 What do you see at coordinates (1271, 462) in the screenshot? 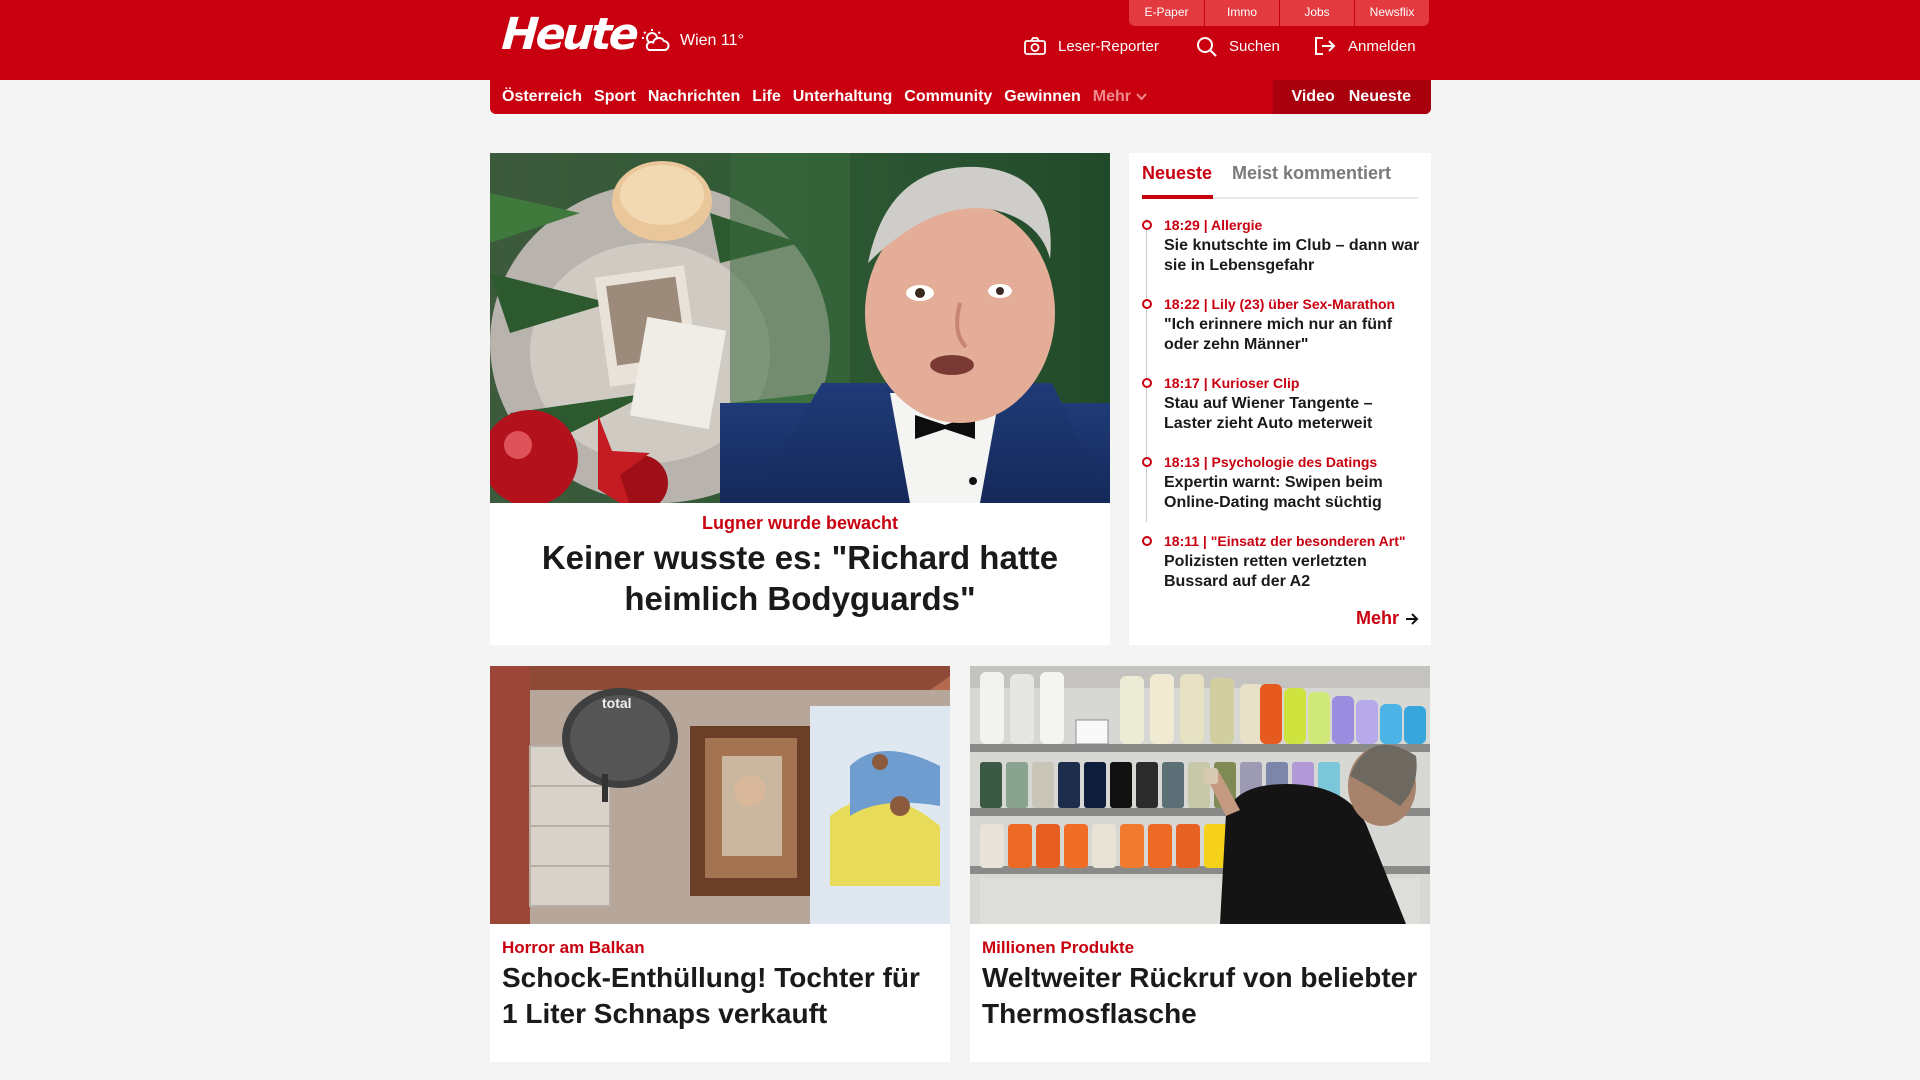
I see `ticker-item-meta: 18:13 | Psychologie des Datings` at bounding box center [1271, 462].